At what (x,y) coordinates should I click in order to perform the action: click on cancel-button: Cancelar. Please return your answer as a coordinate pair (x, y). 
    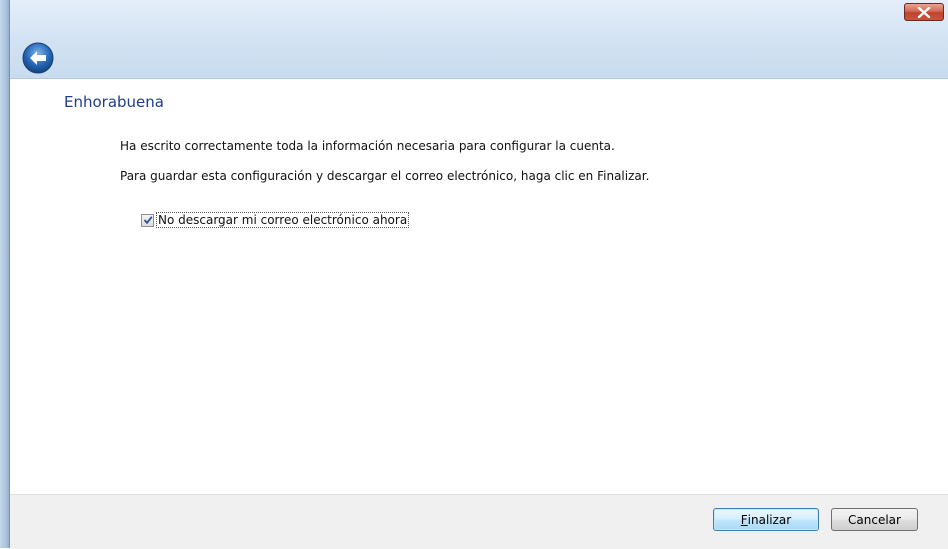
    Looking at the image, I should click on (874, 519).